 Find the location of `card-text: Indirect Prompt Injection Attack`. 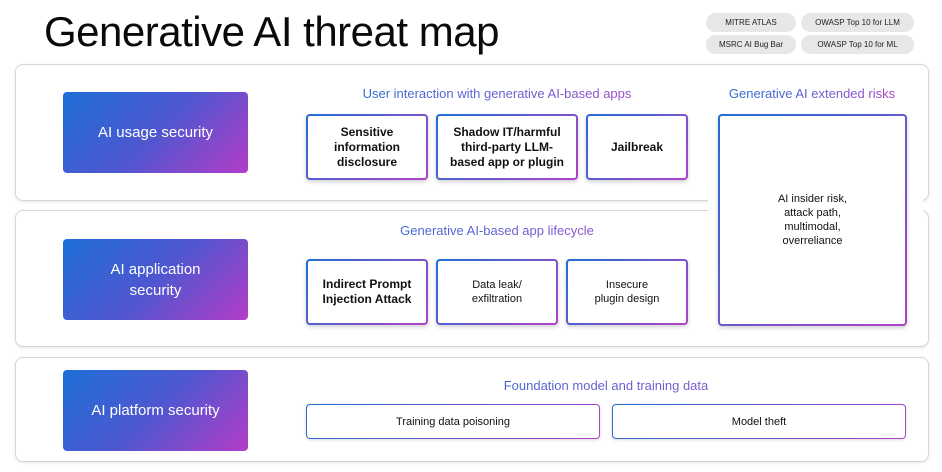

card-text: Indirect Prompt Injection Attack is located at coordinates (367, 291).